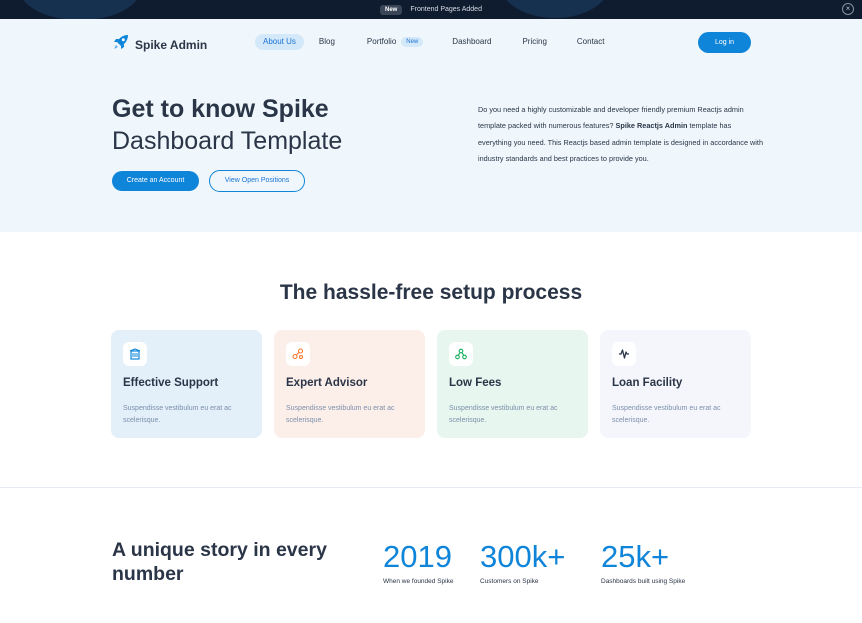 The image size is (862, 623). I want to click on nav-item-blog: Blog, so click(327, 42).